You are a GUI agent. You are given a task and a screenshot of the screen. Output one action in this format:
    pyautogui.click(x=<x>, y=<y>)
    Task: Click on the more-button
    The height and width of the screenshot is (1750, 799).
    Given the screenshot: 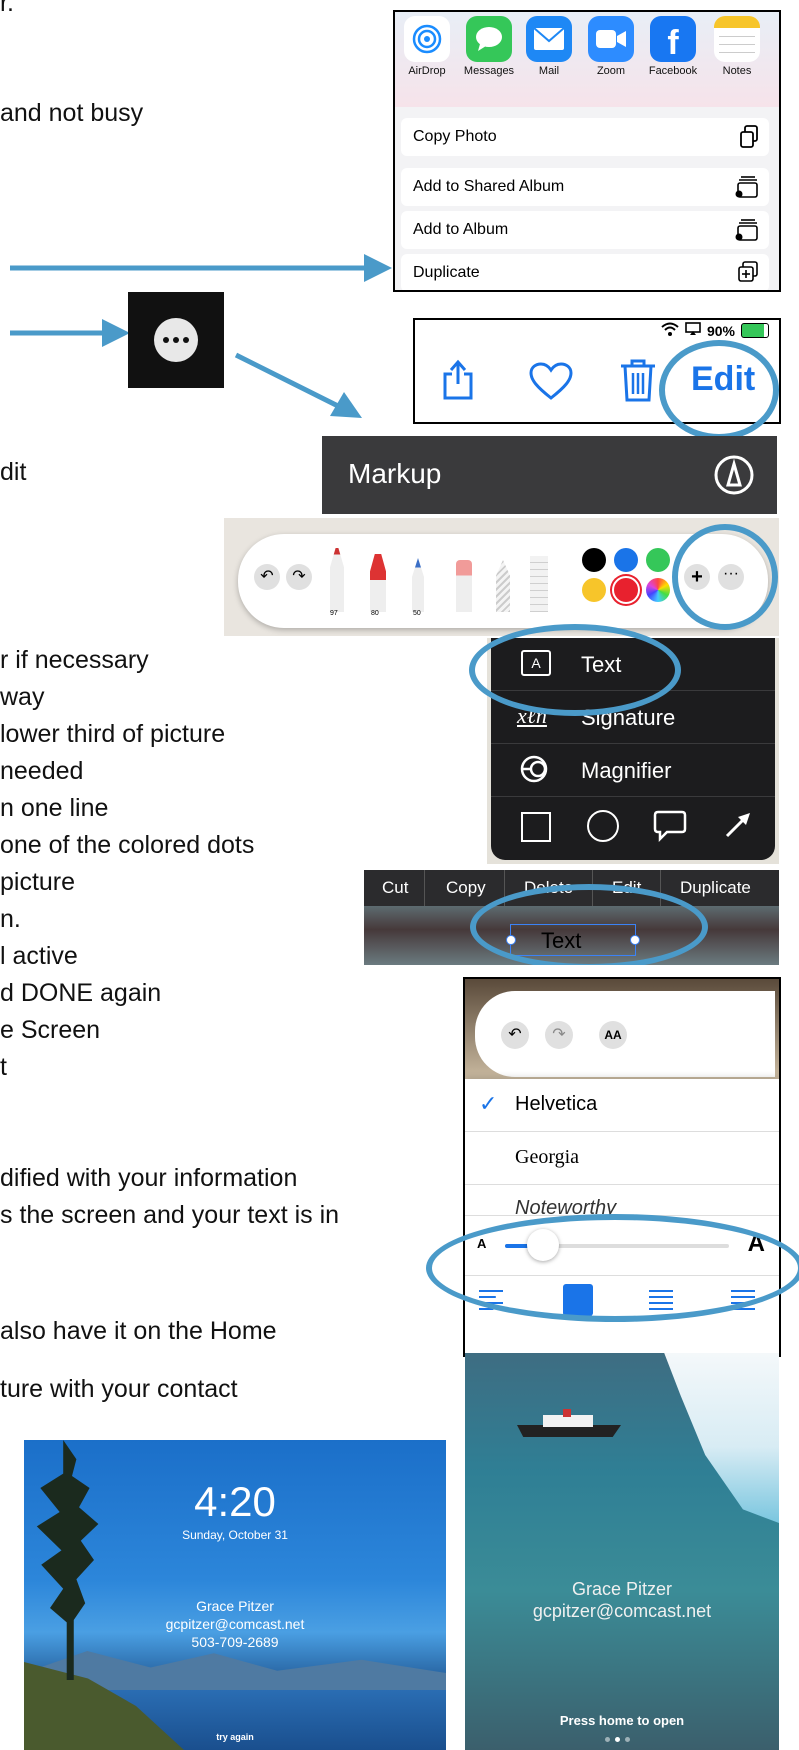 What is the action you would take?
    pyautogui.click(x=176, y=340)
    